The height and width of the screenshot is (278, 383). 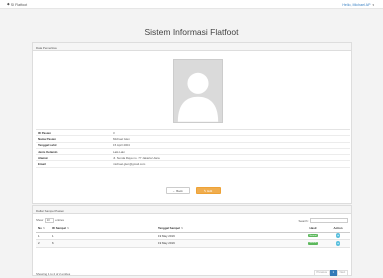 I want to click on page-title: Sistem Informasi Flatfoot, so click(x=191, y=32).